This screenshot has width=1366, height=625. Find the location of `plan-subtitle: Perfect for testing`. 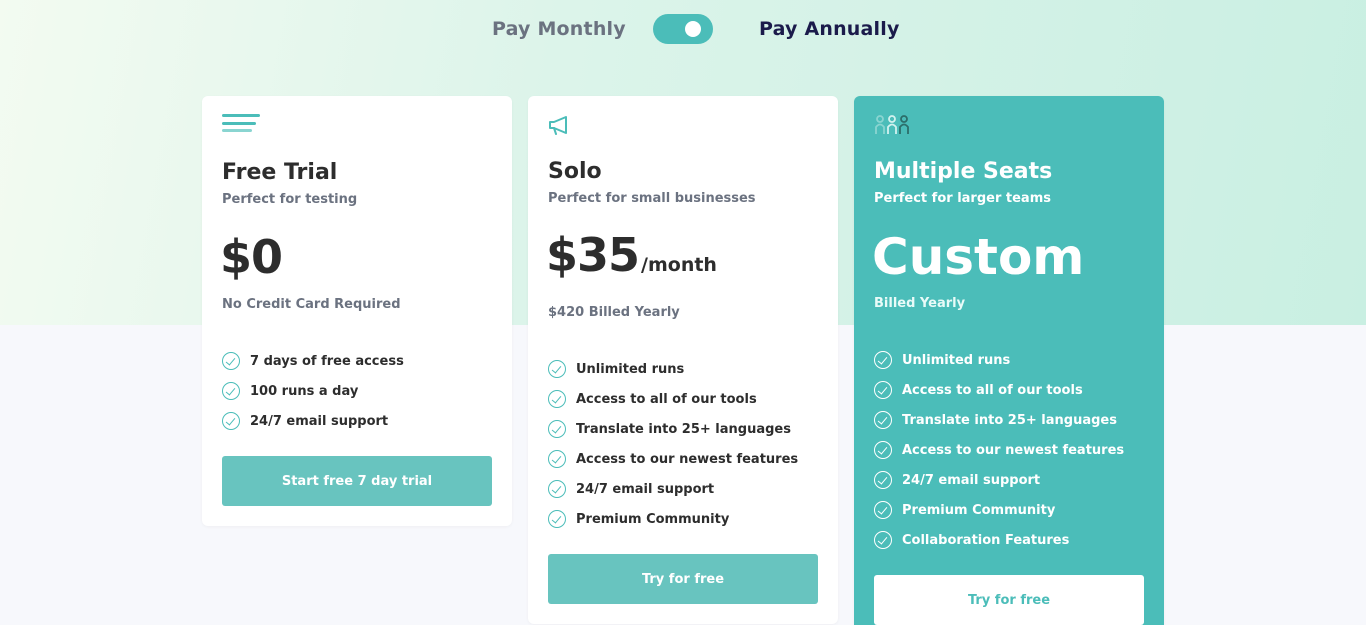

plan-subtitle: Perfect for testing is located at coordinates (290, 199).